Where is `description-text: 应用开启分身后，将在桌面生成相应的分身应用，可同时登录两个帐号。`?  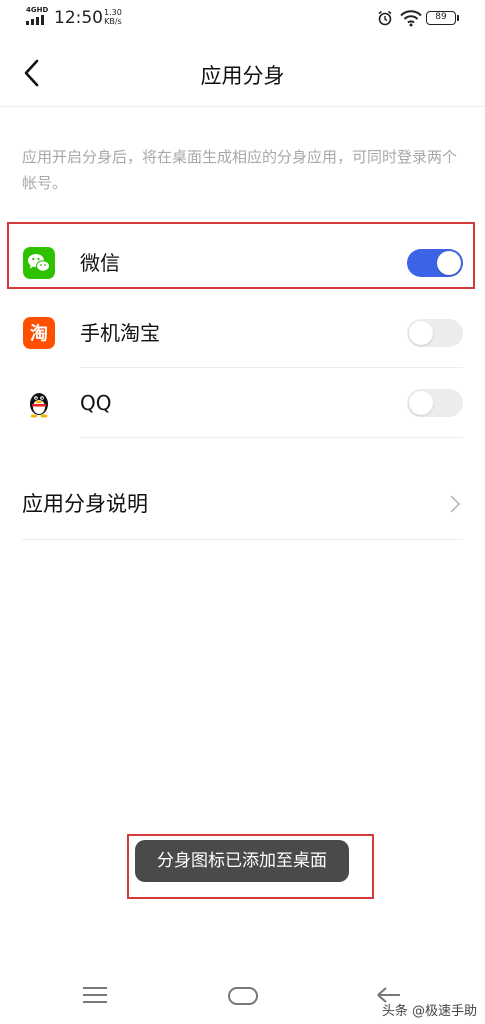 description-text: 应用开启分身后，将在桌面生成相应的分身应用，可同时登录两个帐号。 is located at coordinates (240, 170).